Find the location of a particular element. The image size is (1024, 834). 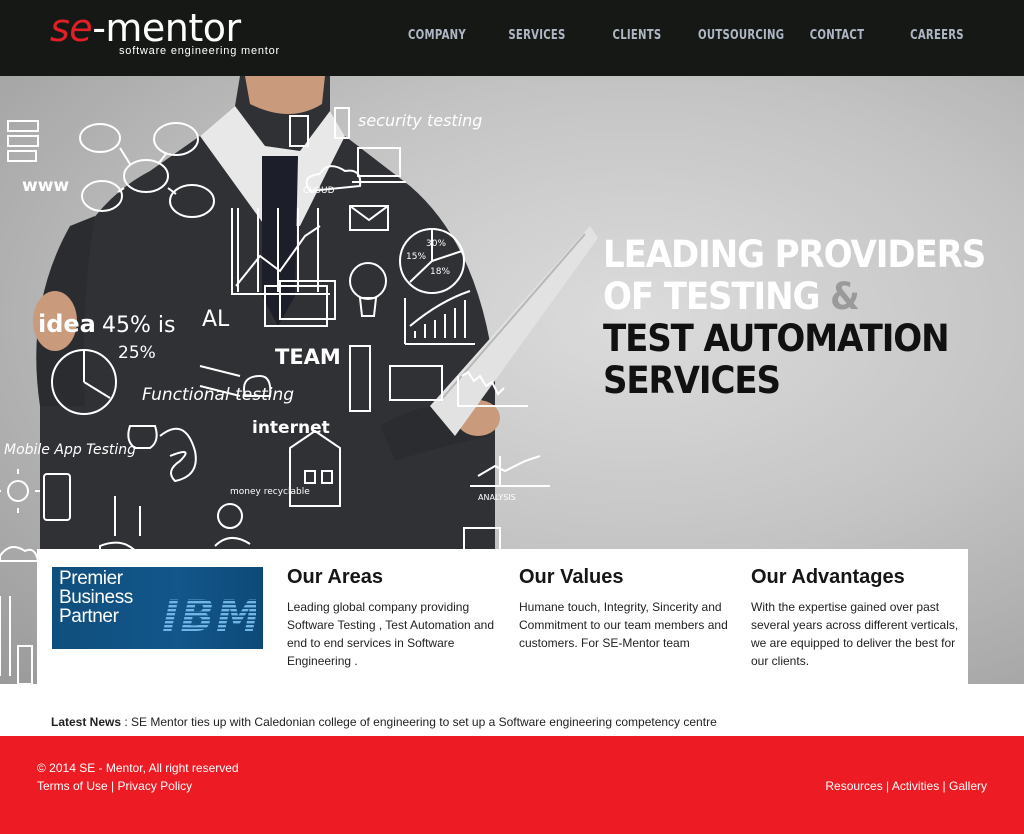

doodle-money: money recyclable is located at coordinates (270, 492).